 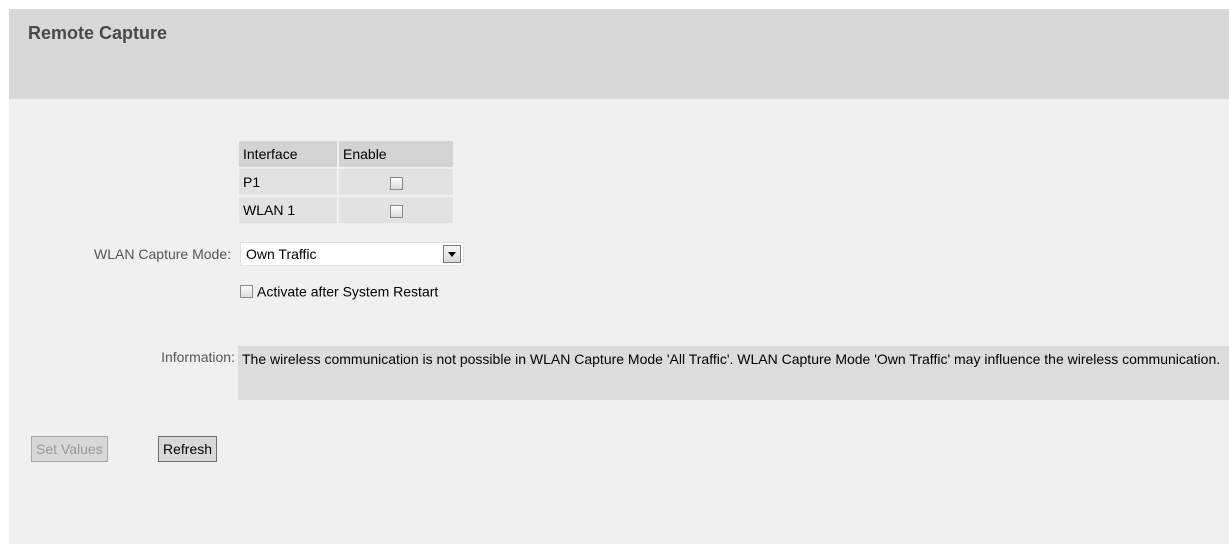 What do you see at coordinates (162, 254) in the screenshot?
I see `capture-mode-label: WLAN Capture Mode:` at bounding box center [162, 254].